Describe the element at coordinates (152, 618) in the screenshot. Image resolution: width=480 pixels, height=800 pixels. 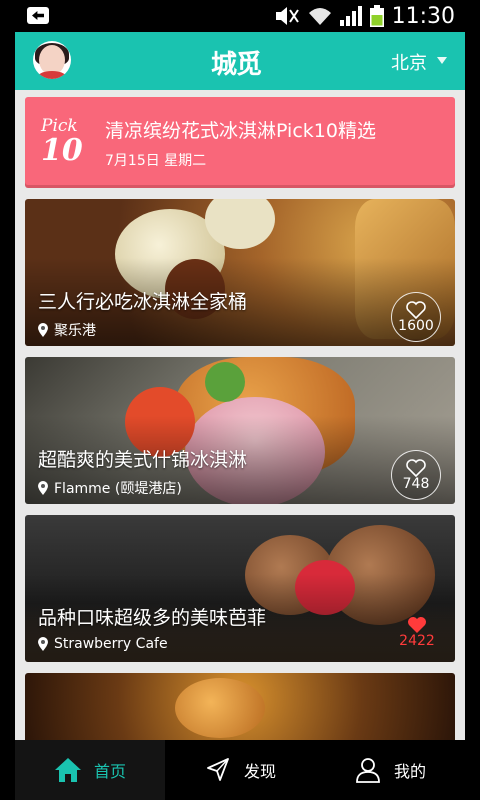
I see `card-title: 品种口味超级多的美味芭菲` at that location.